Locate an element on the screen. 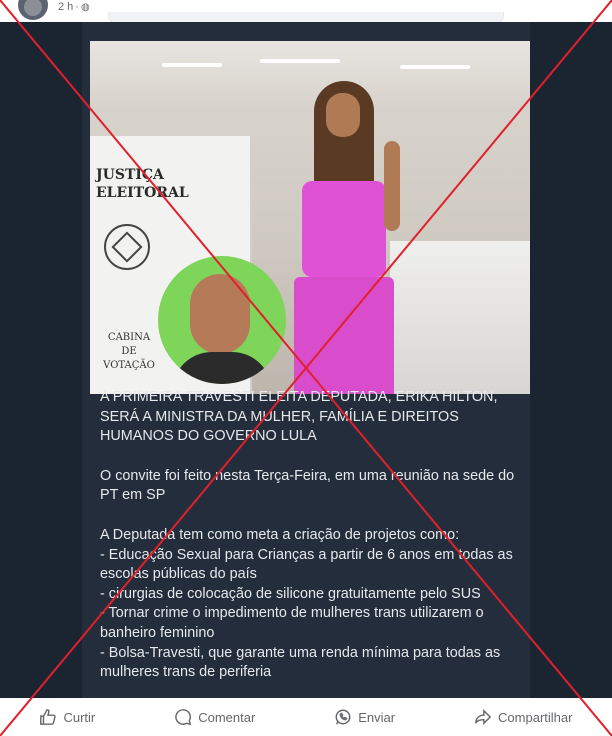 The width and height of the screenshot is (612, 736). send-label: Enviar is located at coordinates (377, 717).